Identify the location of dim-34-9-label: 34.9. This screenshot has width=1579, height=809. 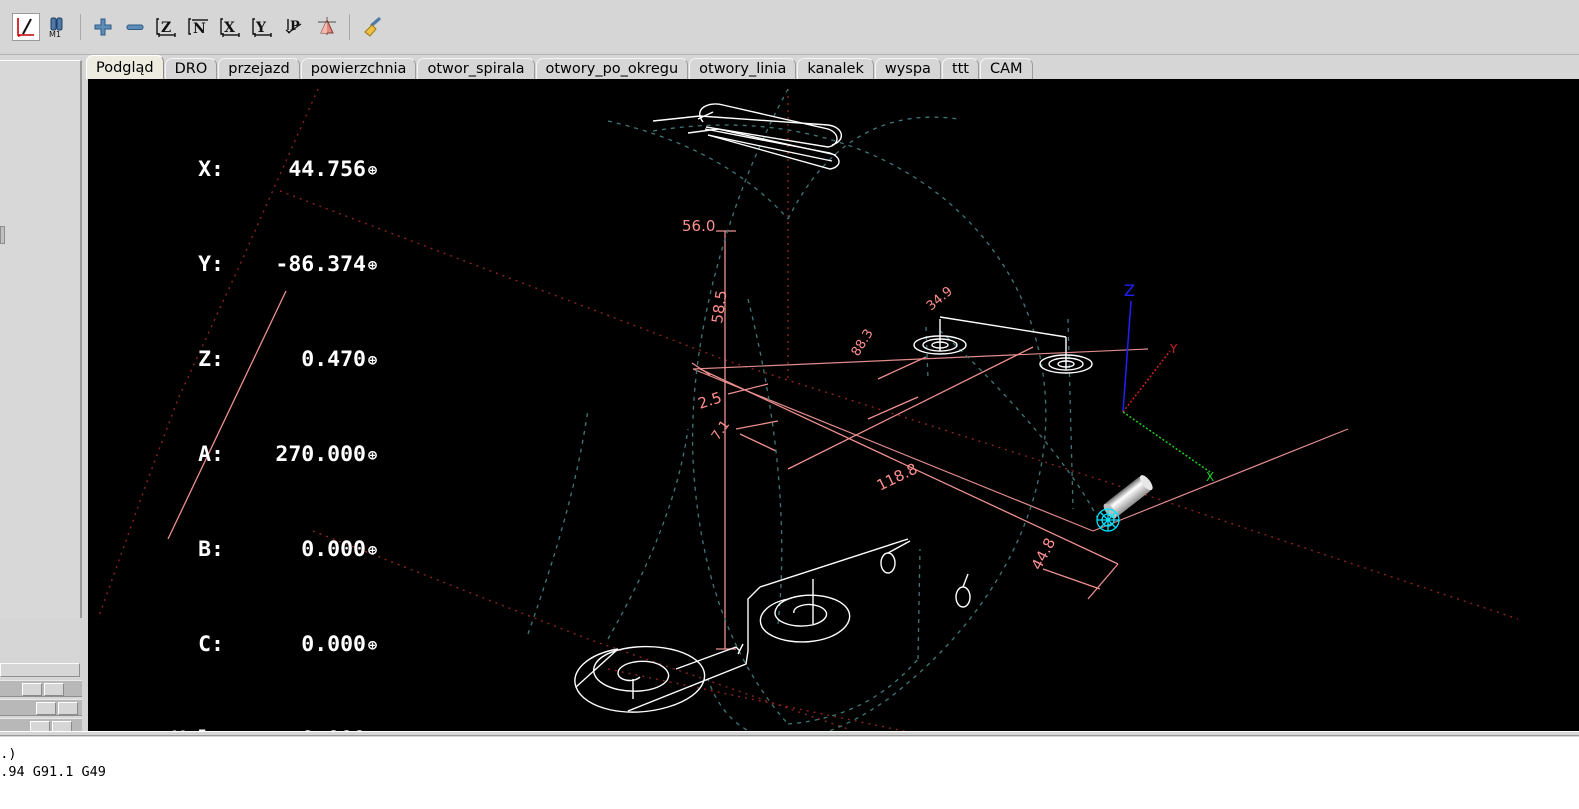
(940, 299).